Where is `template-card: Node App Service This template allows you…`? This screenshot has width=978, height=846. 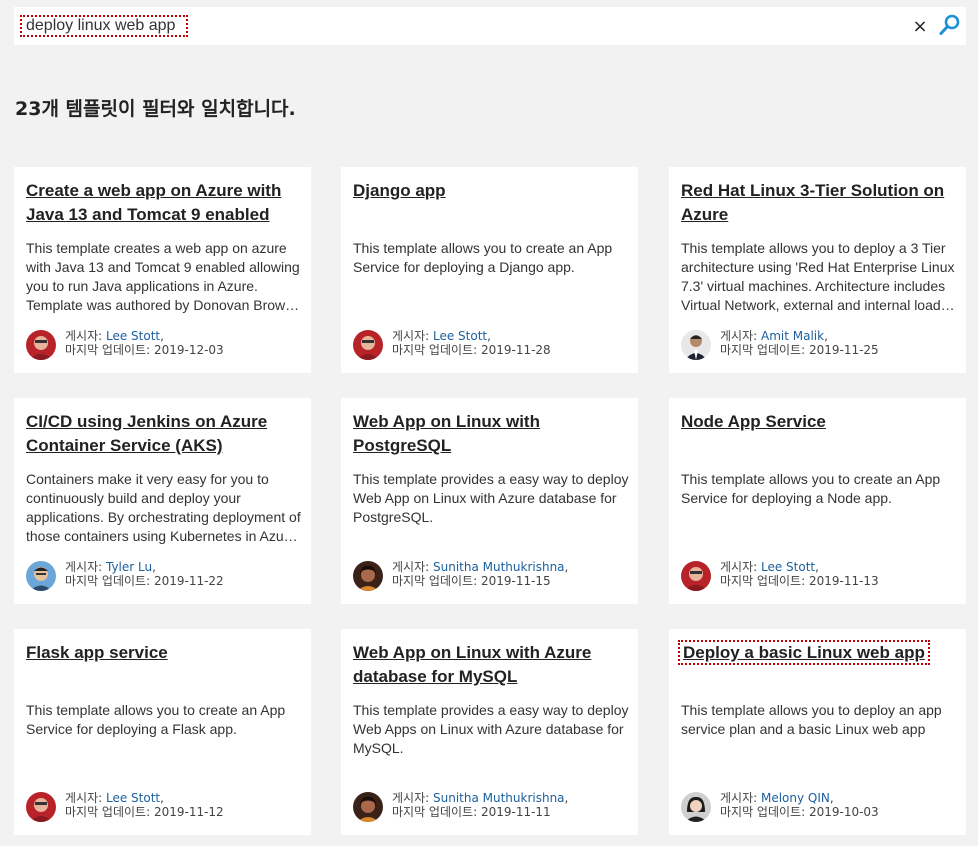
template-card: Node App Service This template allows you… is located at coordinates (817, 501).